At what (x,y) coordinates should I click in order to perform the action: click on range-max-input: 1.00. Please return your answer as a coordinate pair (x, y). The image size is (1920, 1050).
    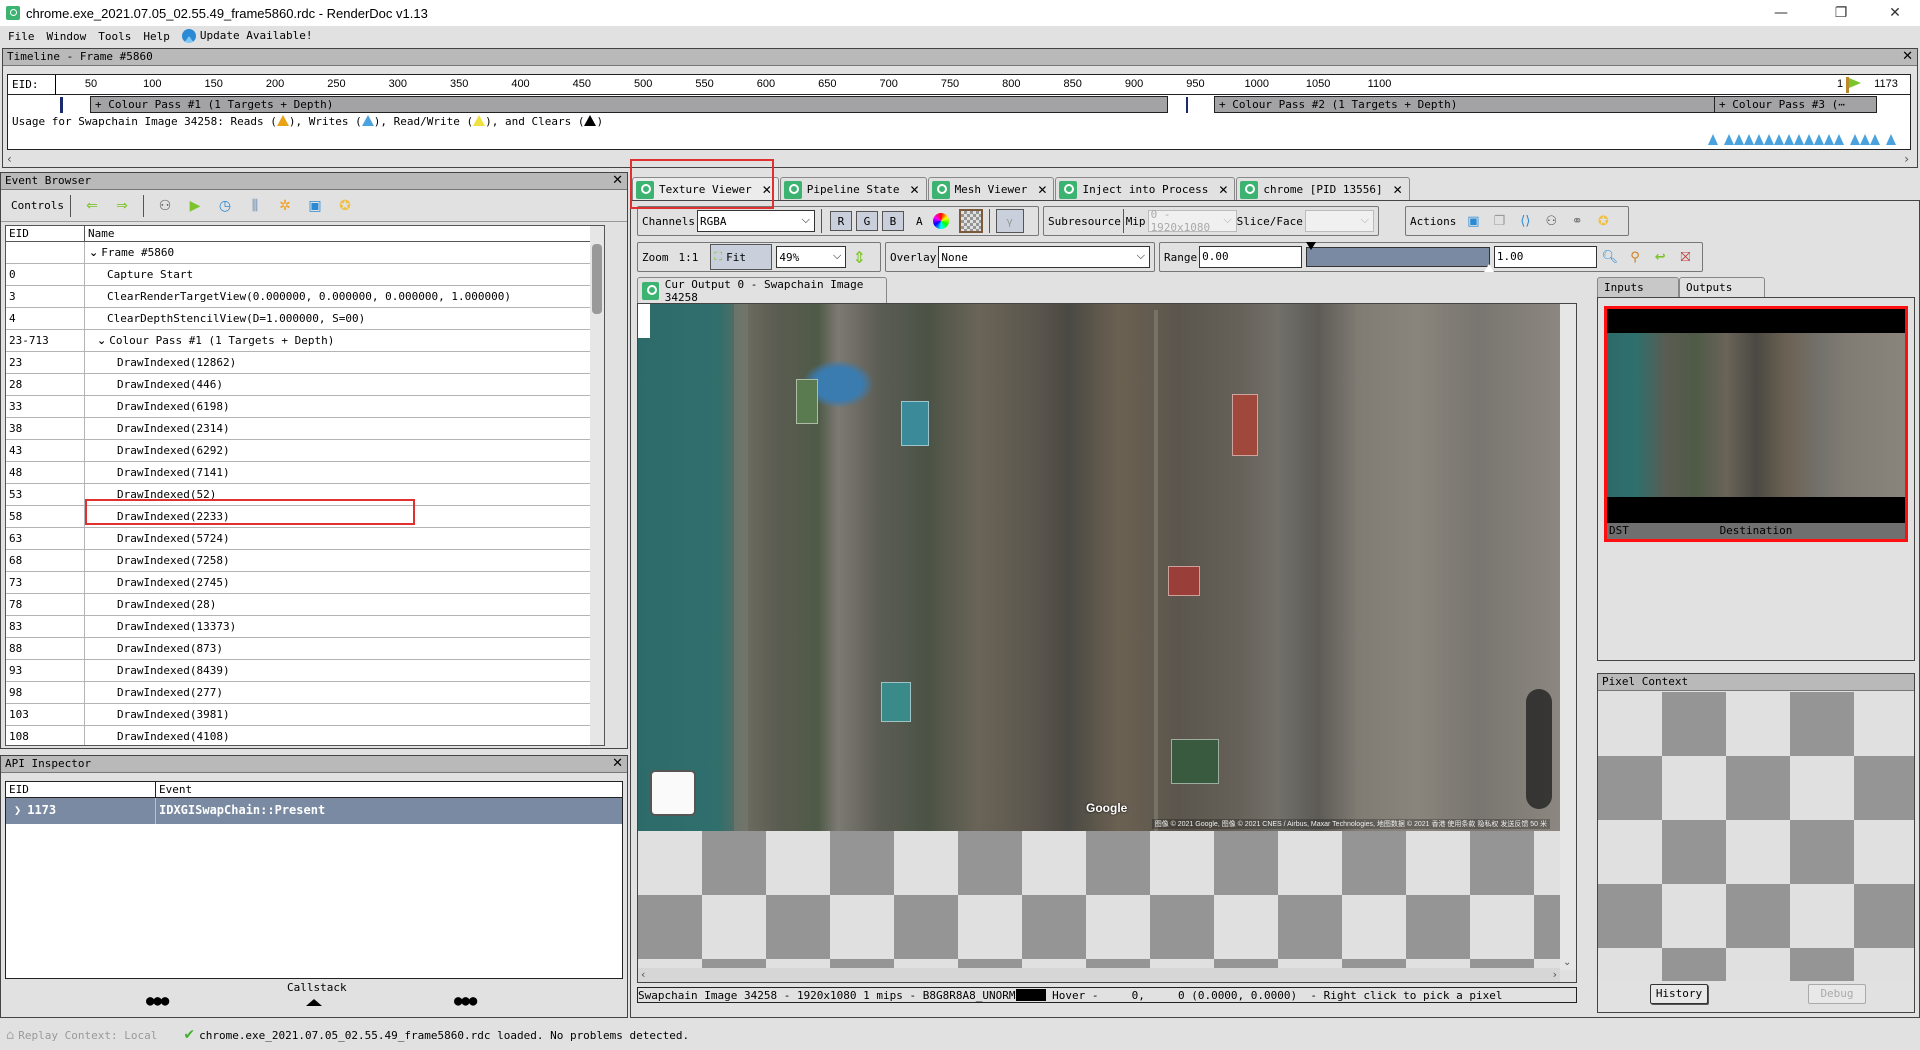
    Looking at the image, I should click on (1545, 257).